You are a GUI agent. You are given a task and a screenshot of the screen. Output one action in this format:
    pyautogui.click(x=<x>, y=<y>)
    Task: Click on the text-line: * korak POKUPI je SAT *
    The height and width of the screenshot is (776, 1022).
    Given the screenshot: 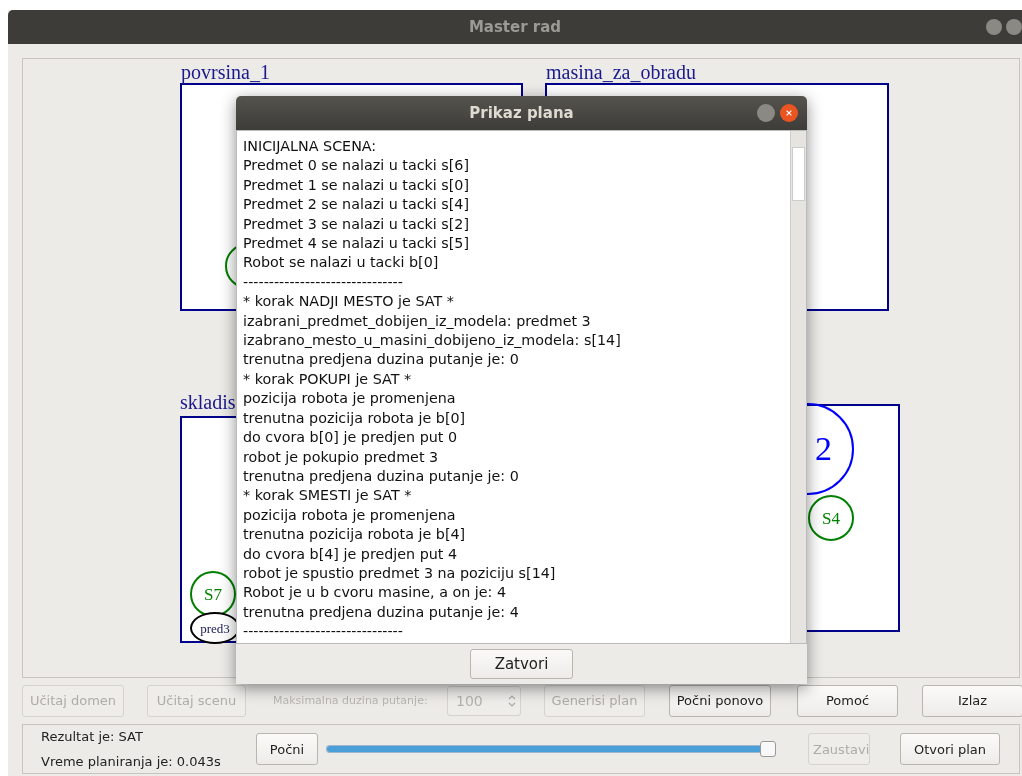 What is the action you would take?
    pyautogui.click(x=328, y=379)
    